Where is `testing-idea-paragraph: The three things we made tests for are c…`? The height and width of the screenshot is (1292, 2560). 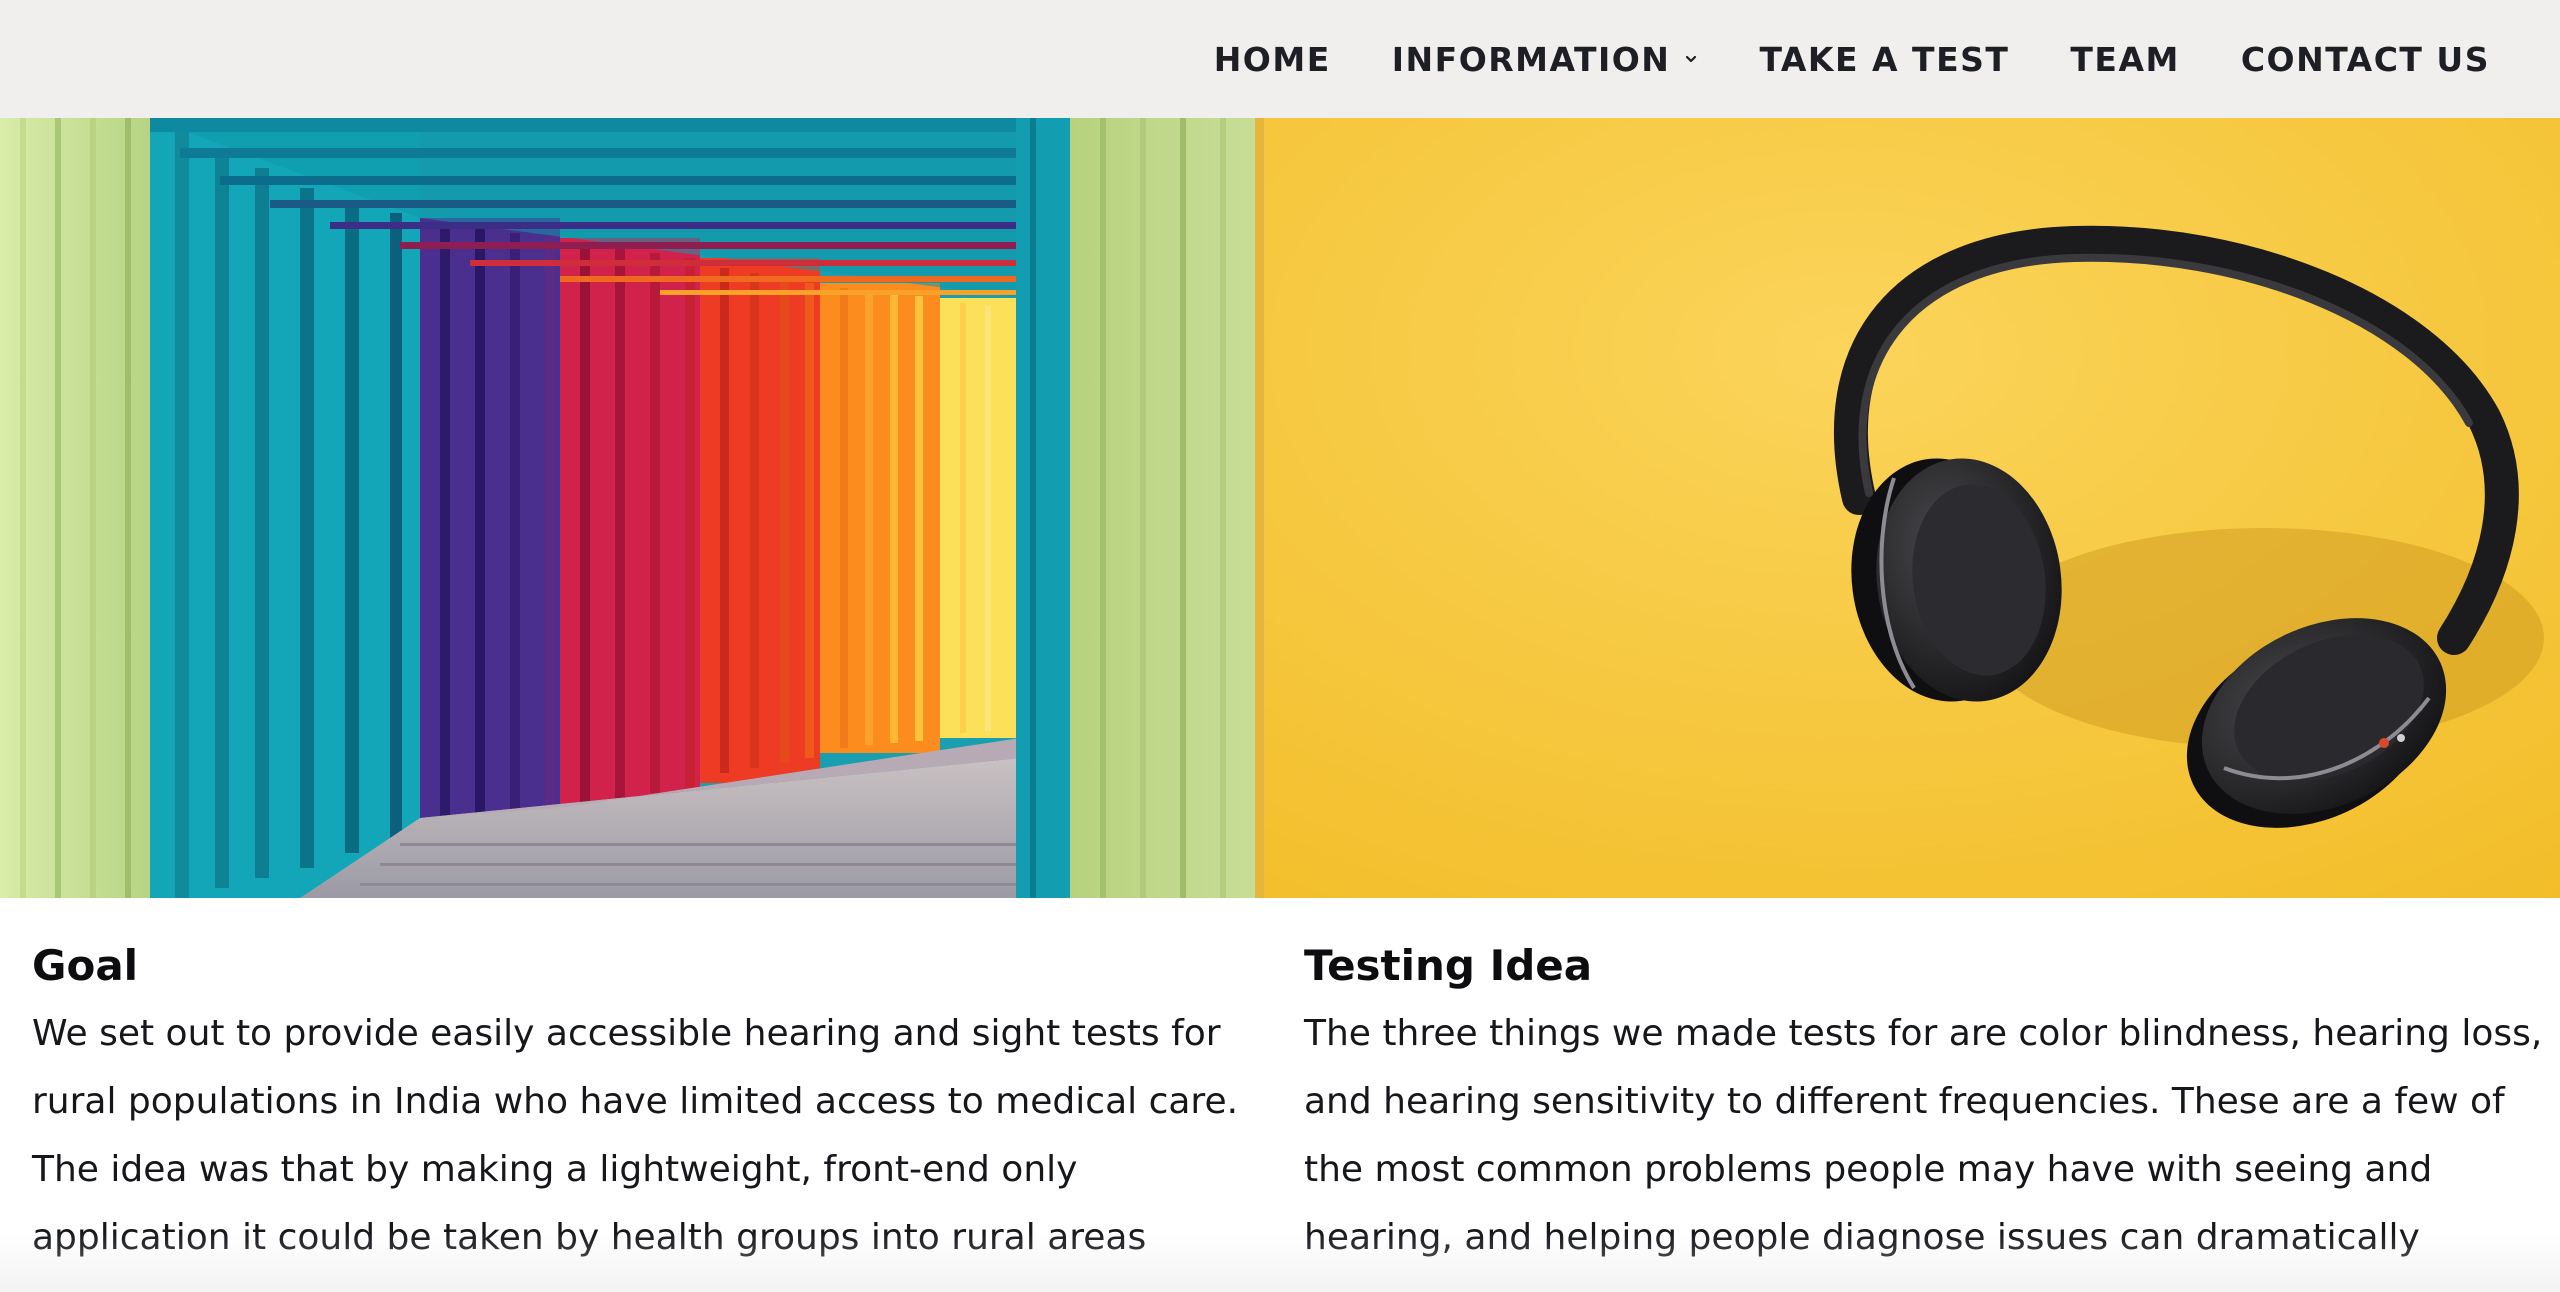
testing-idea-paragraph: The three things we made tests for are c… is located at coordinates (1923, 1136).